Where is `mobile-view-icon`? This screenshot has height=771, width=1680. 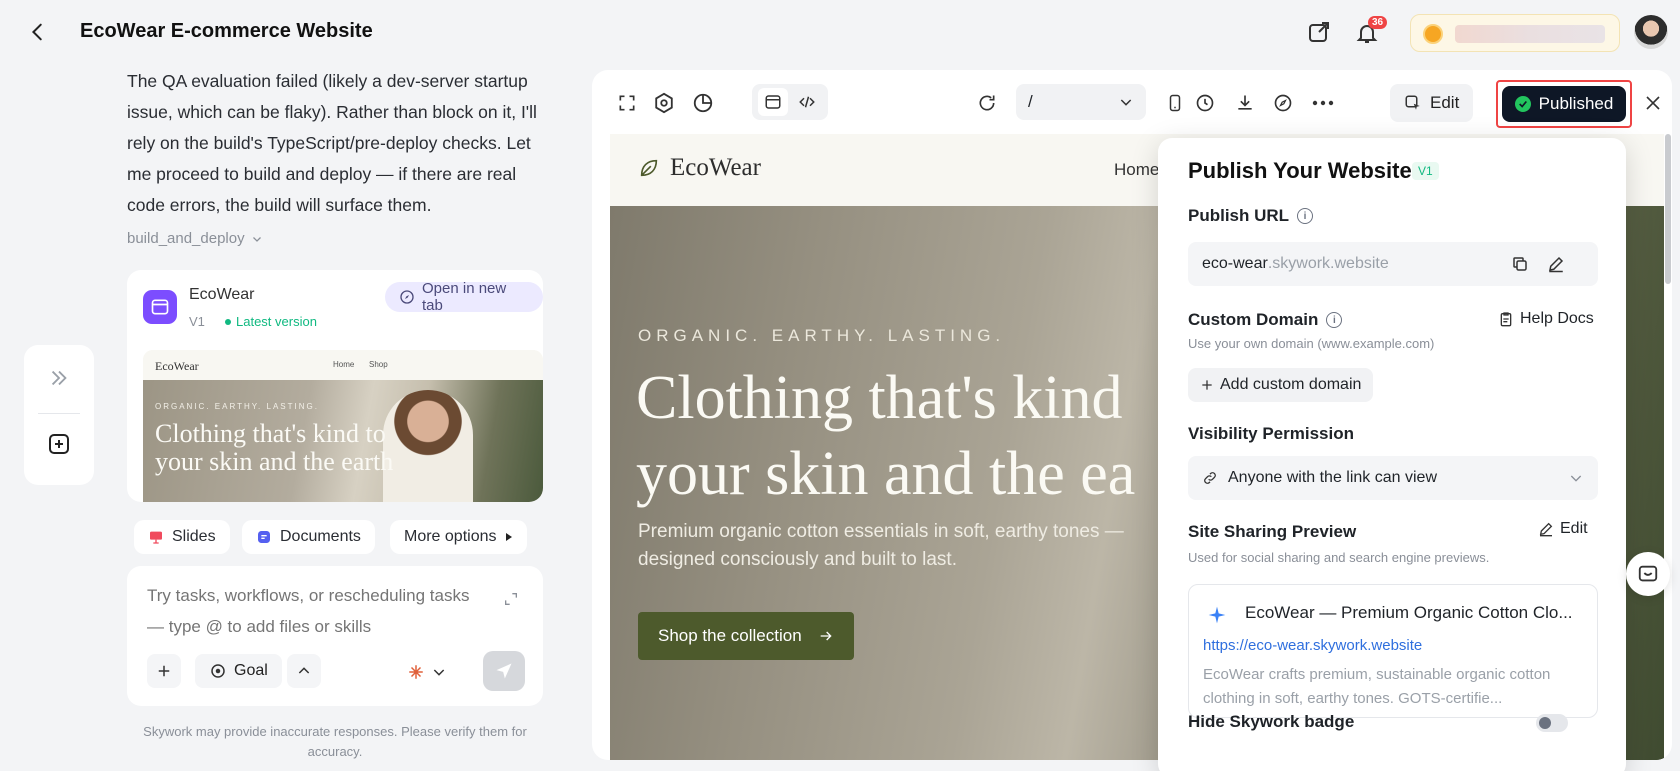
mobile-view-icon is located at coordinates (1175, 103).